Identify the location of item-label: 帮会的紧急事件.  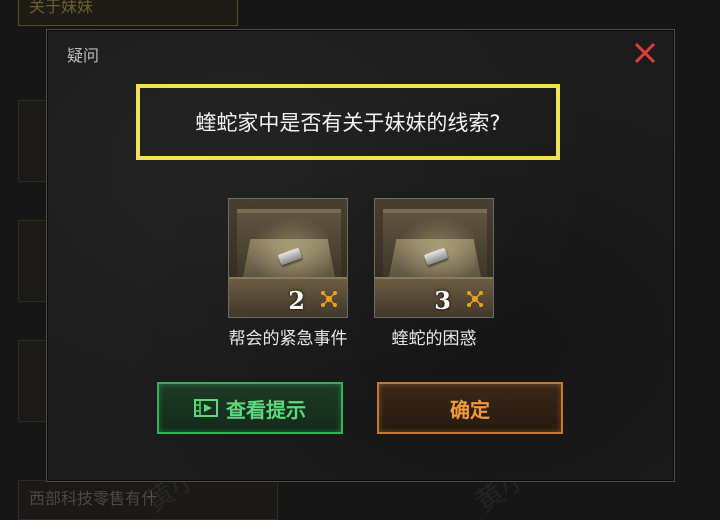
(288, 339).